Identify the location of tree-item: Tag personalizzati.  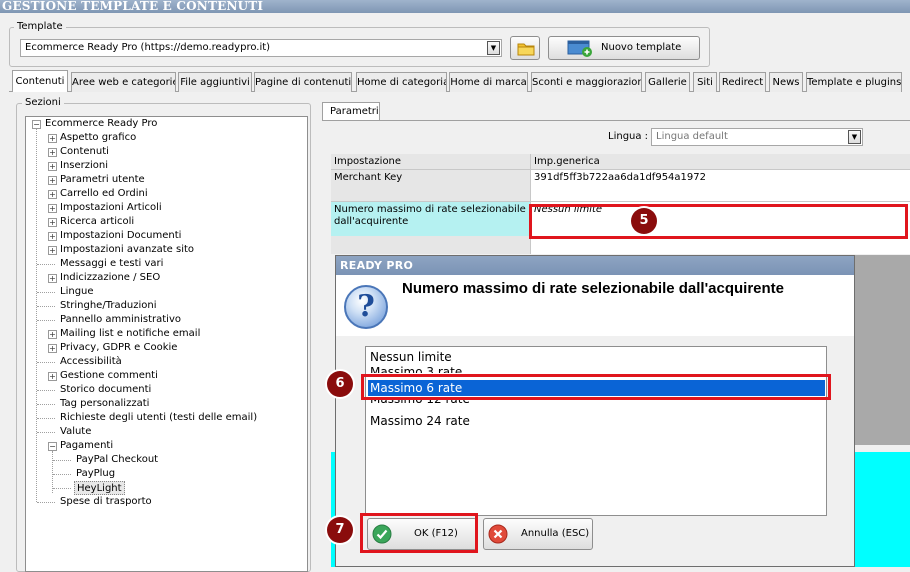
(104, 404).